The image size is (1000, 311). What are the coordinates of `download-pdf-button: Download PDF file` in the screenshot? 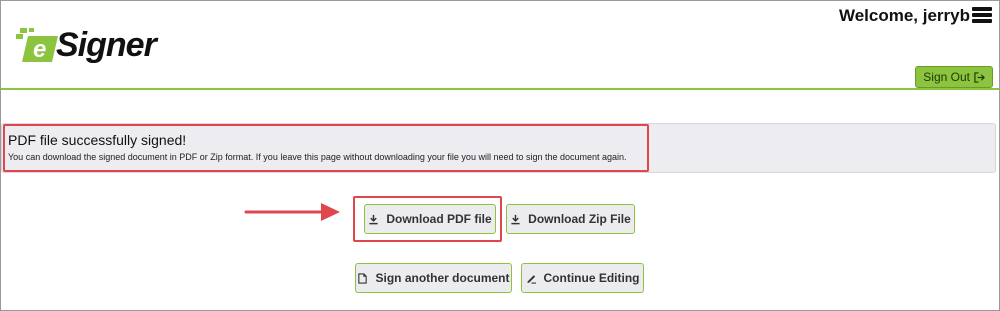 It's located at (430, 219).